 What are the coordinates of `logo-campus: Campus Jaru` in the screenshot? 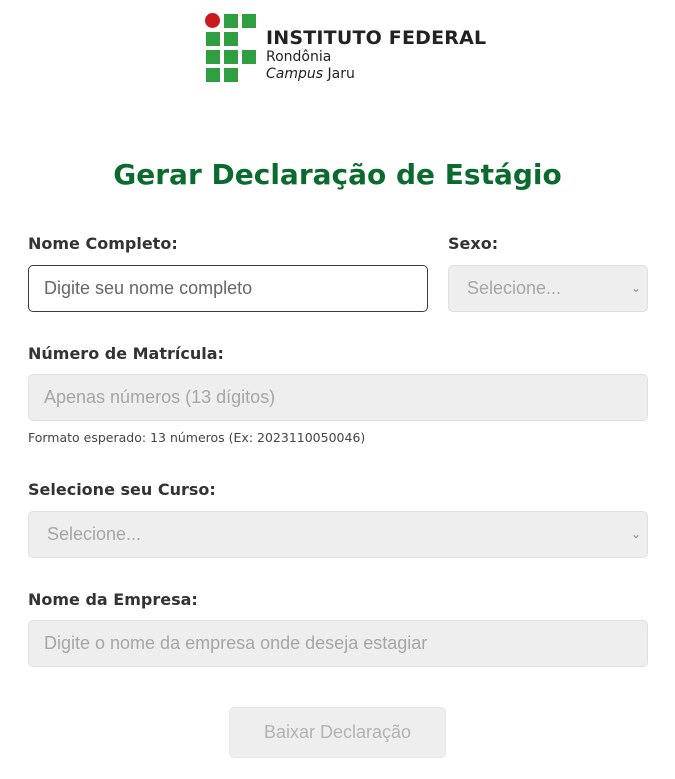 It's located at (376, 74).